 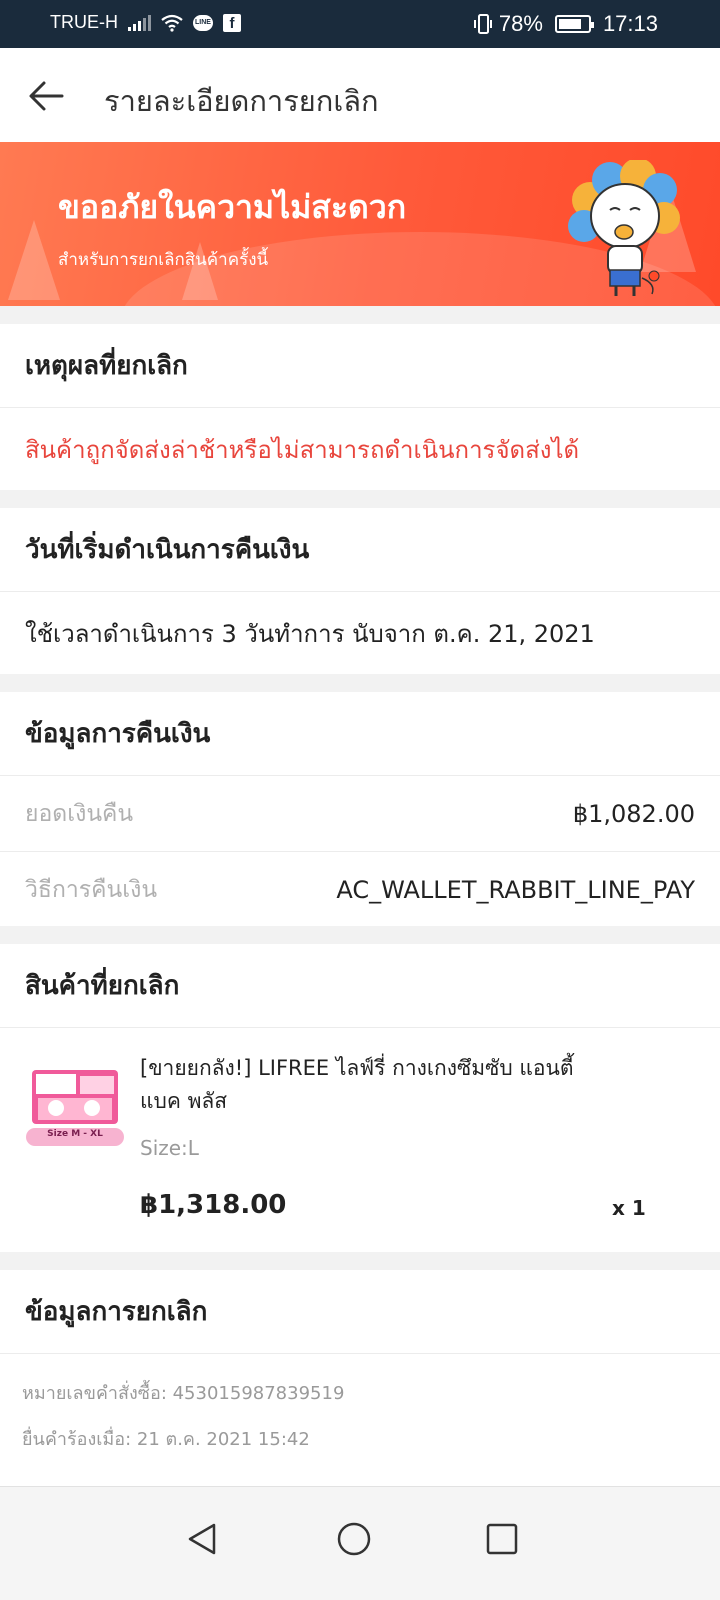 I want to click on product-quantity: x 1, so click(x=629, y=1208).